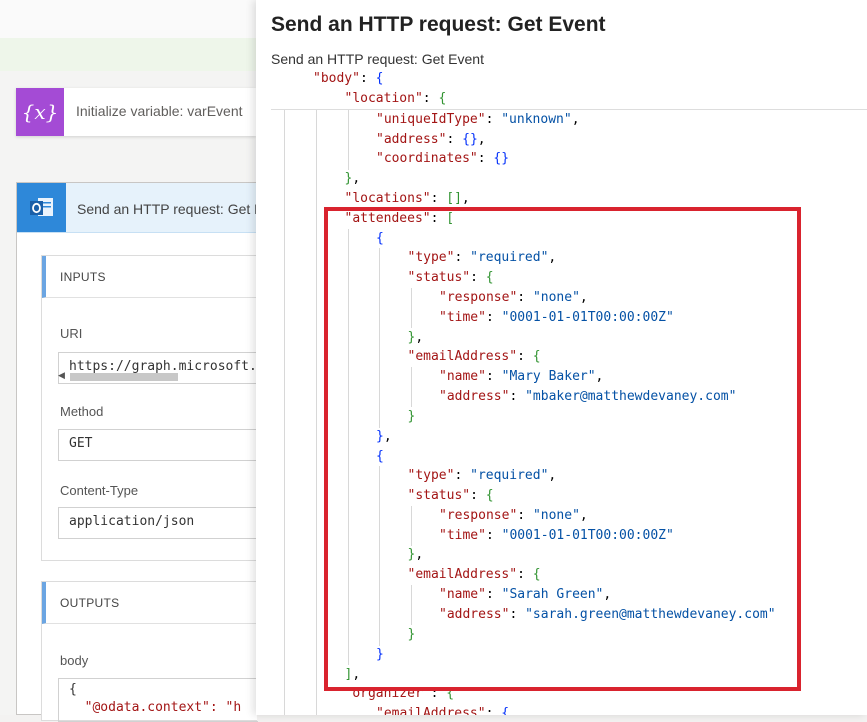  Describe the element at coordinates (149, 603) in the screenshot. I see `outputs-header: OUTPUTS` at that location.